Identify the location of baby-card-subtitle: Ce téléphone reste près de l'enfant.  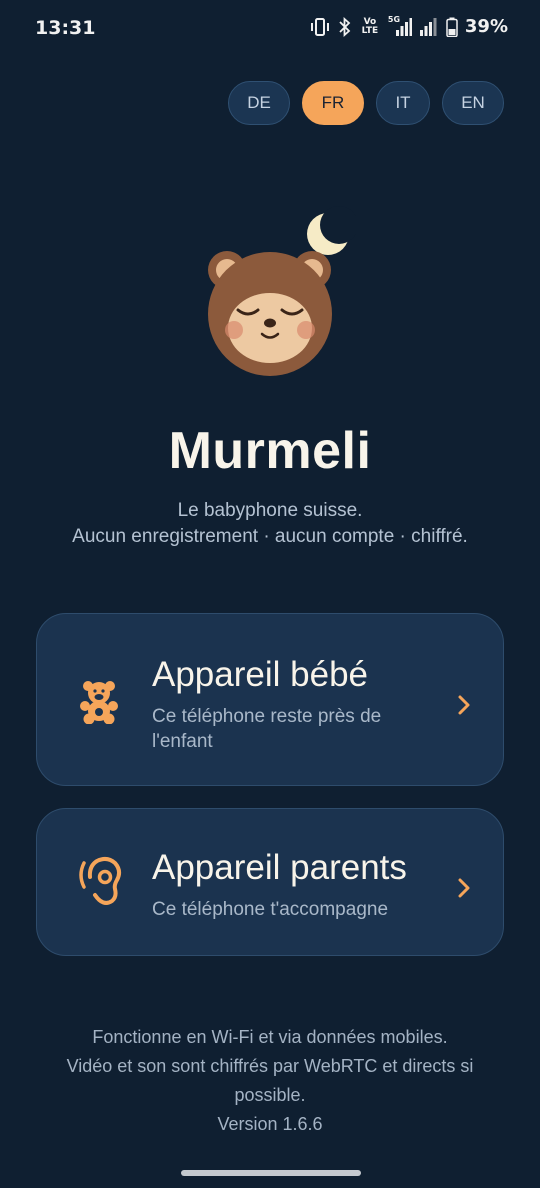
(267, 729).